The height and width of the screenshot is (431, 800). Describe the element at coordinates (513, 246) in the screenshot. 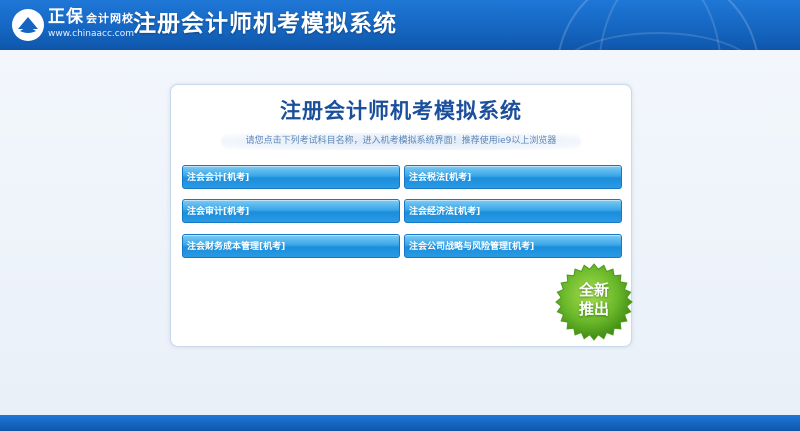

I see `exam-button-corporate-strategy: 注会公司战略与风险管理[机考]` at that location.